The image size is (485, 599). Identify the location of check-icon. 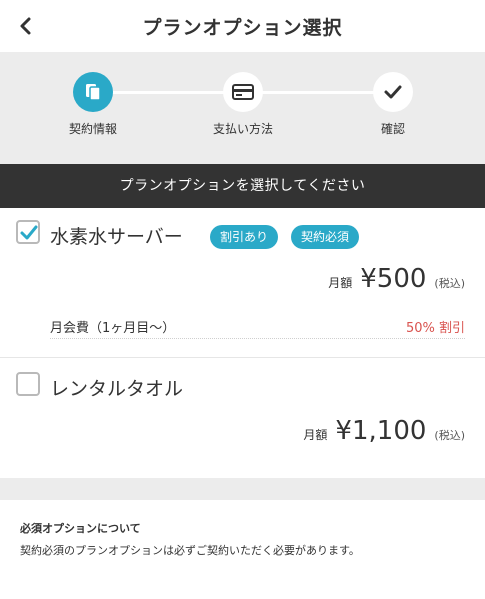
(393, 92).